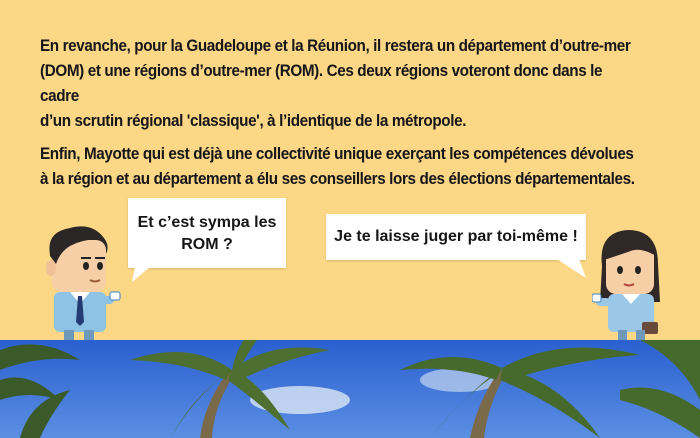 The image size is (700, 438). I want to click on speech-bubble-left-tail, so click(144, 272).